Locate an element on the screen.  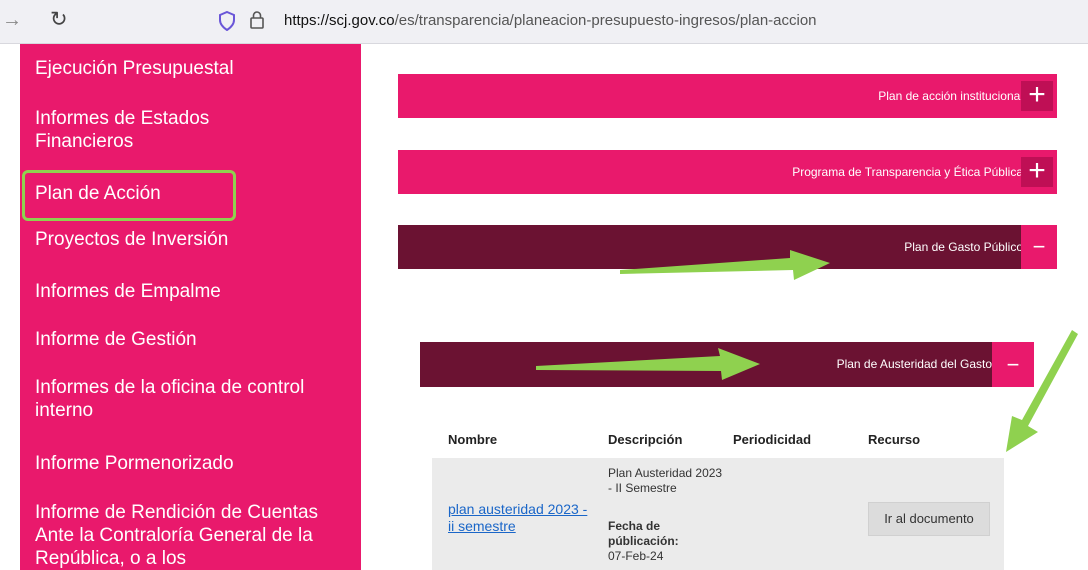
column-header-recurso: Recurso is located at coordinates (894, 439).